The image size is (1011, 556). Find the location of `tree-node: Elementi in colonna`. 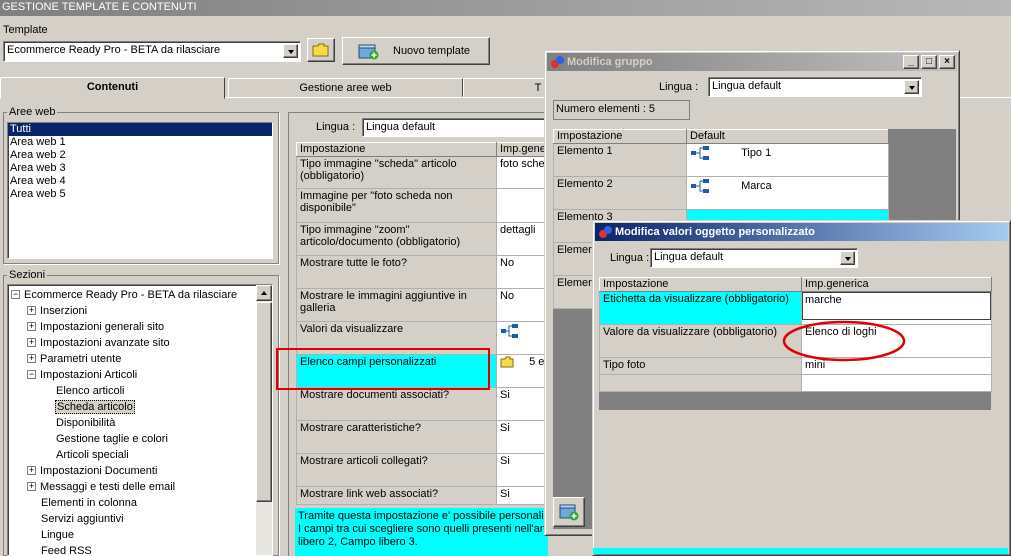

tree-node: Elementi in colonna is located at coordinates (131, 503).